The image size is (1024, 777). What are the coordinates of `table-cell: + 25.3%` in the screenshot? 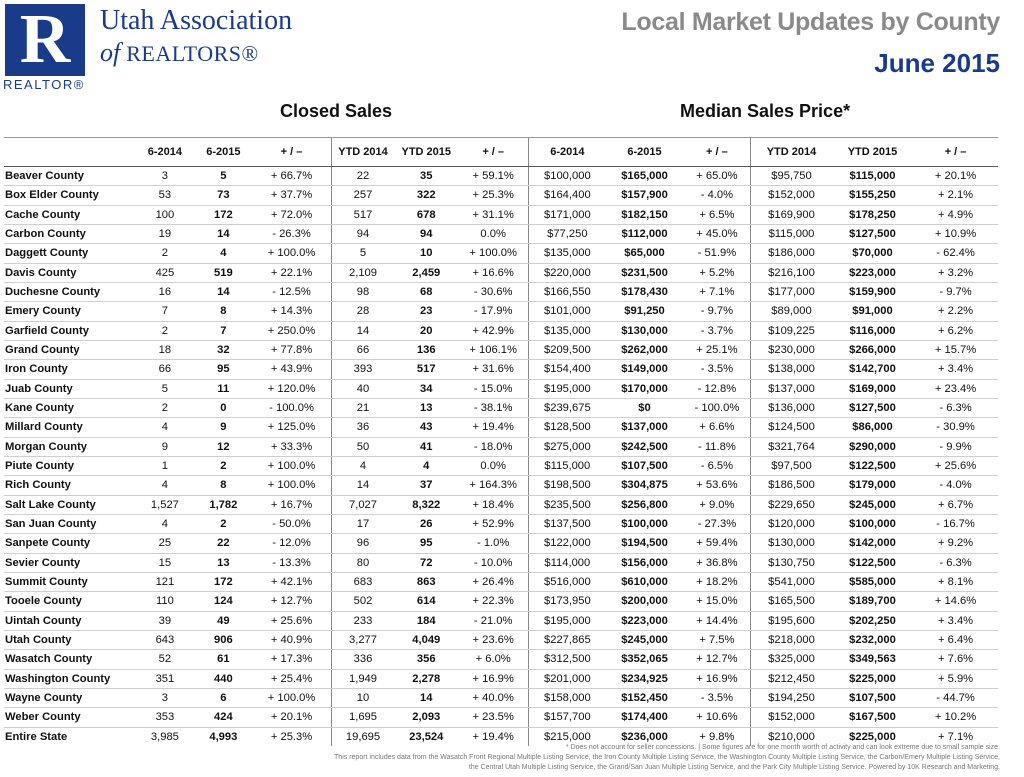 It's located at (493, 195).